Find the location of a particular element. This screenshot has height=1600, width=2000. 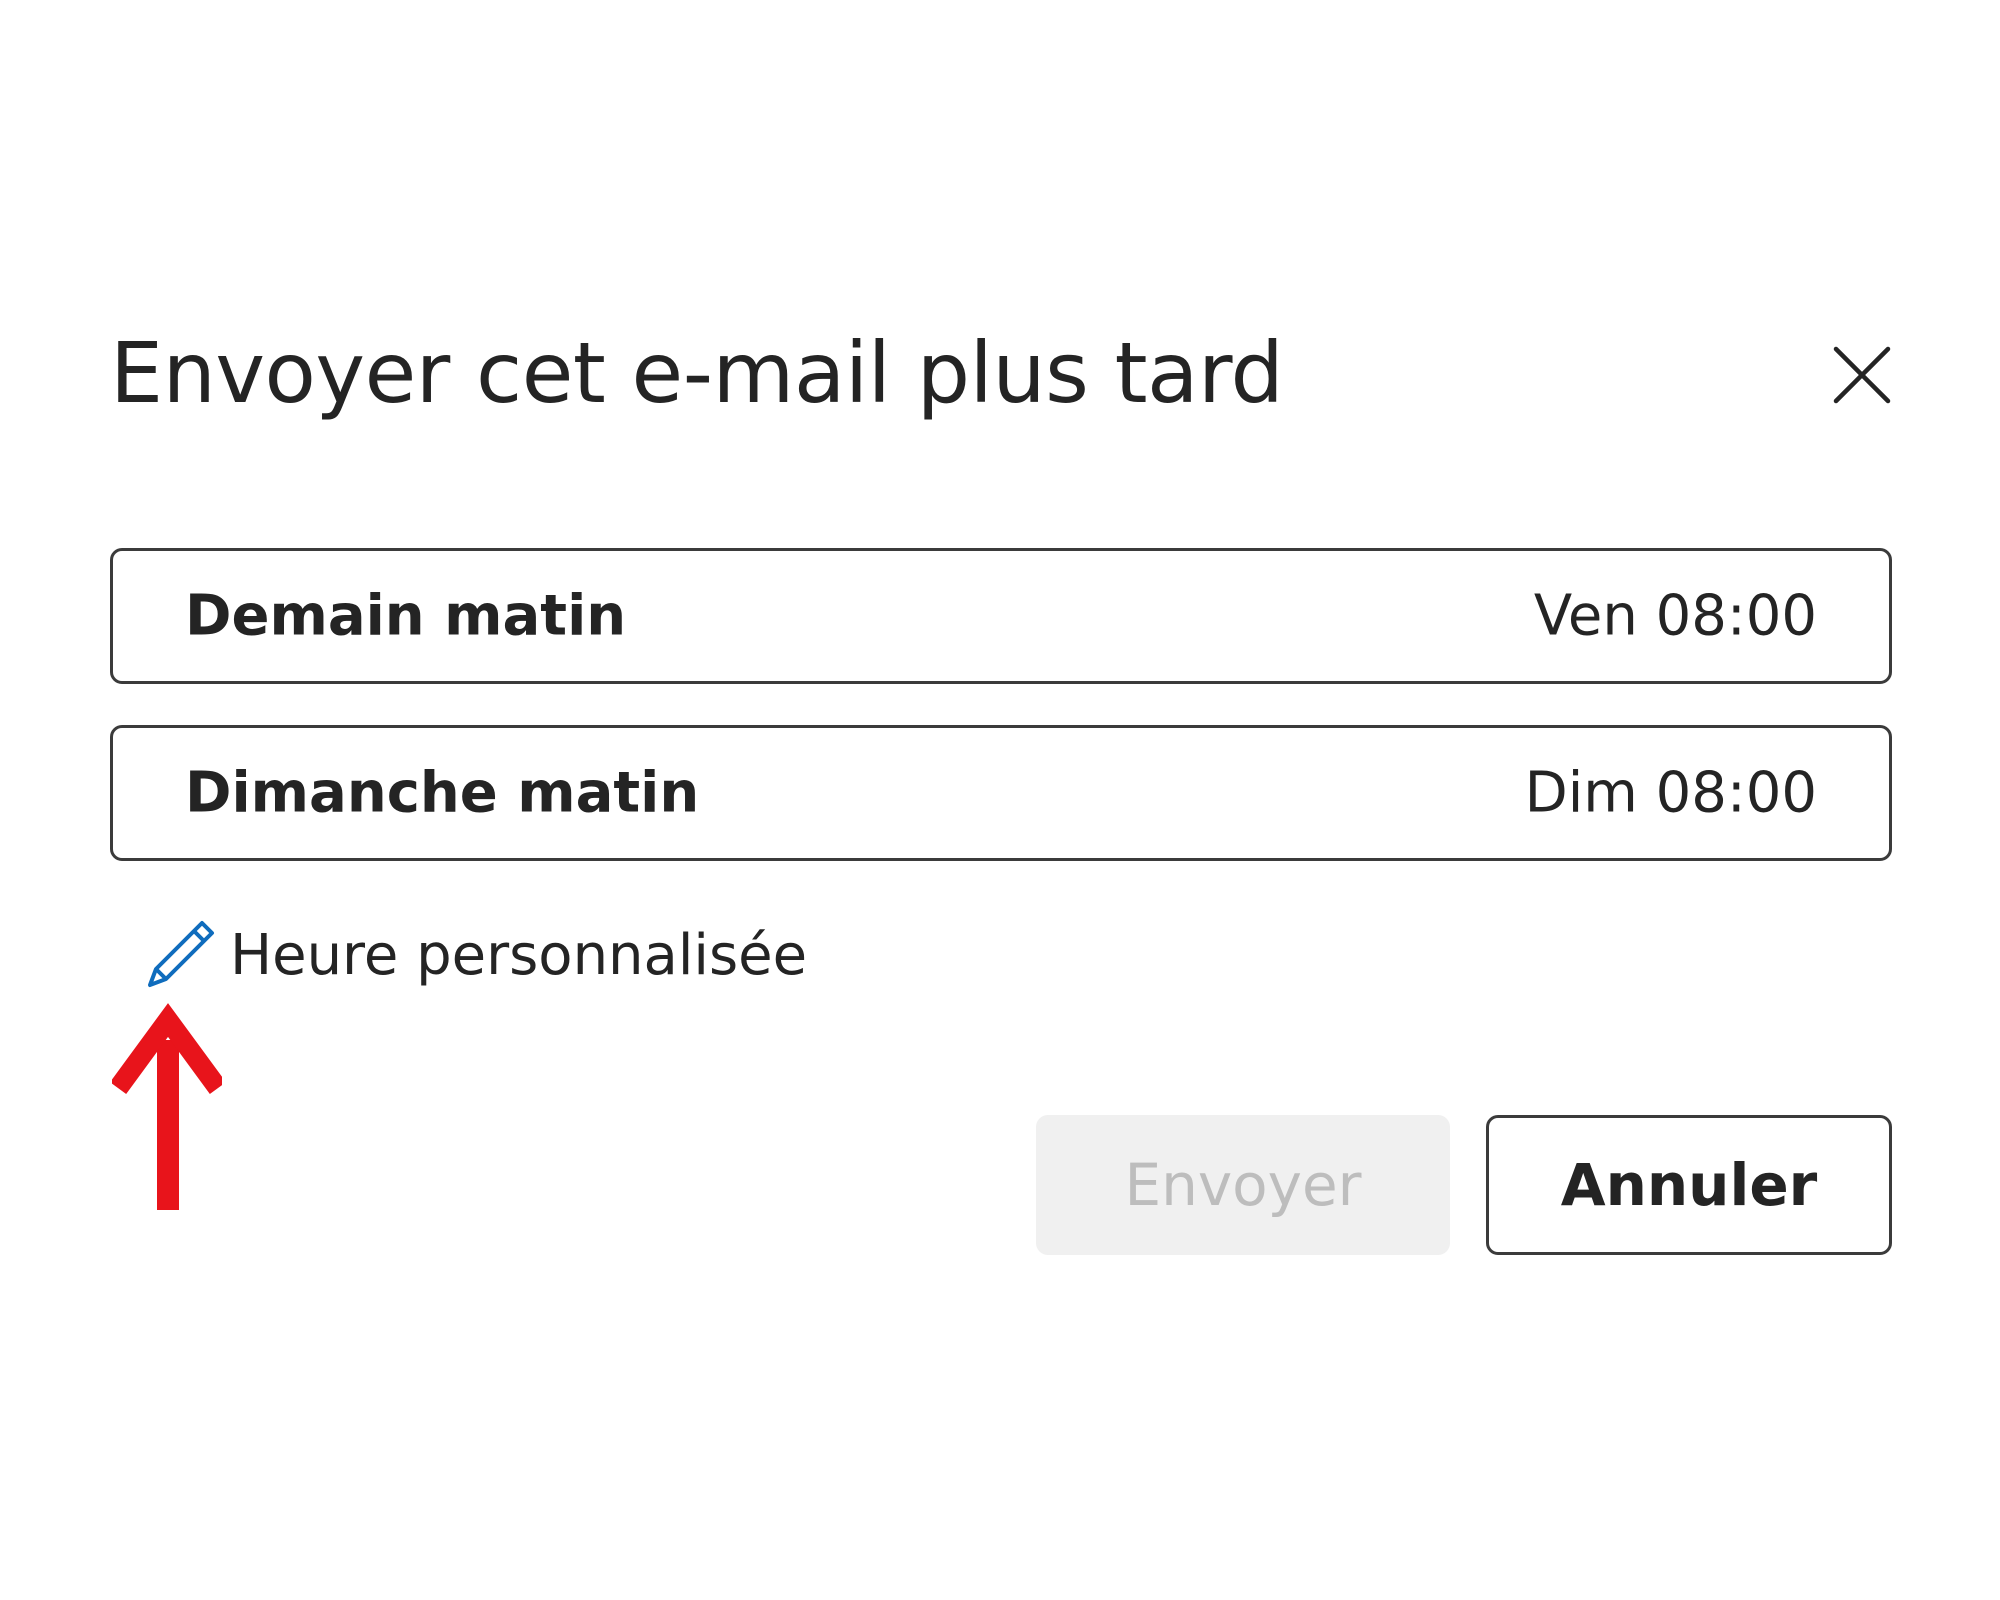

annotation-arrow-icon is located at coordinates (167, 1106).